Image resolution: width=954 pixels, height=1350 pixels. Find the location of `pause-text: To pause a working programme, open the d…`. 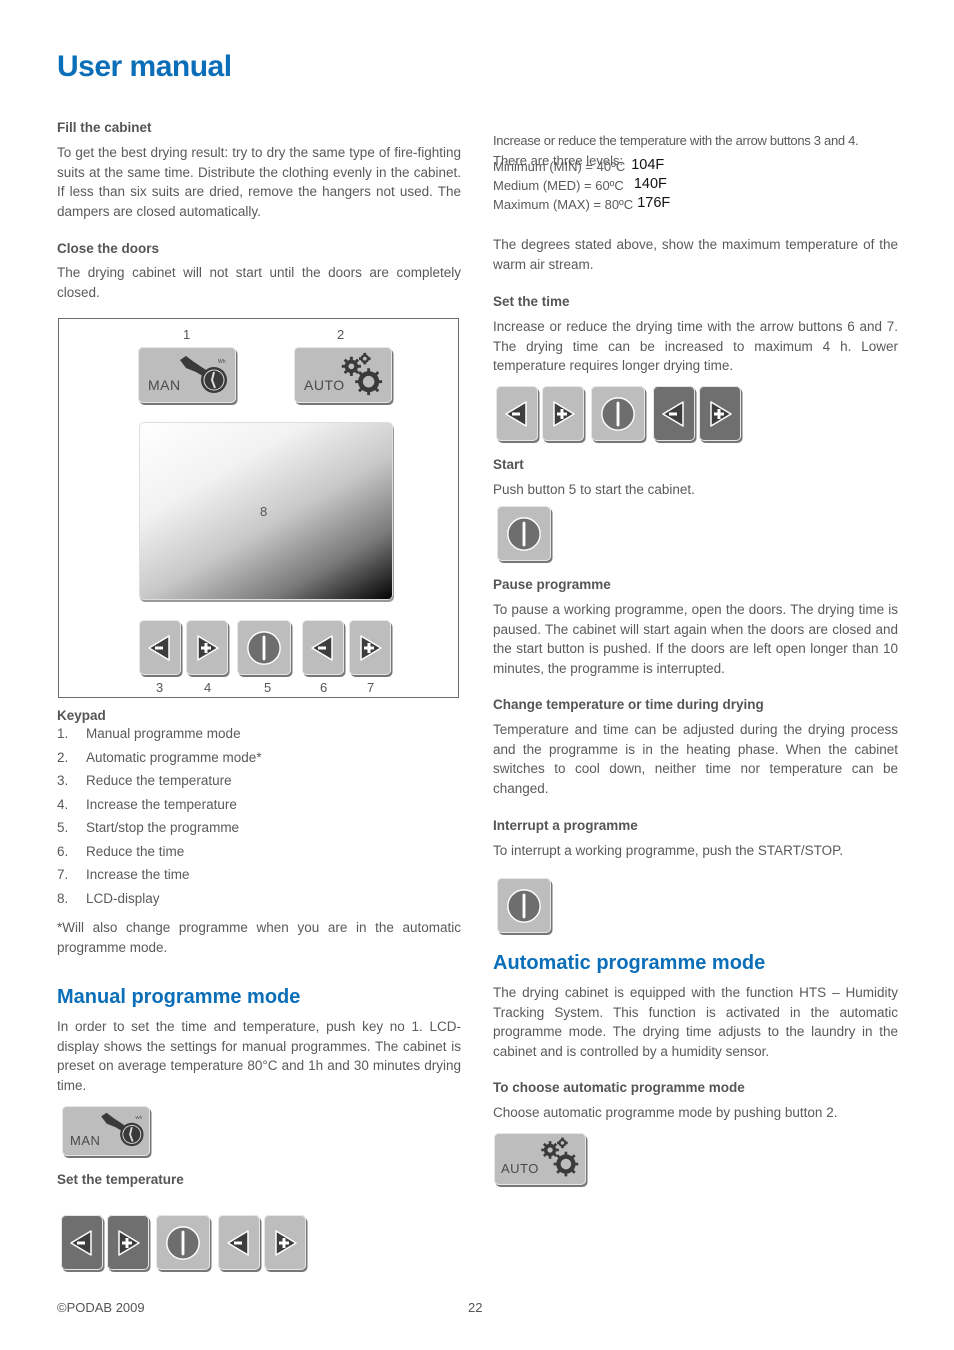

pause-text: To pause a working programme, open the d… is located at coordinates (695, 639).